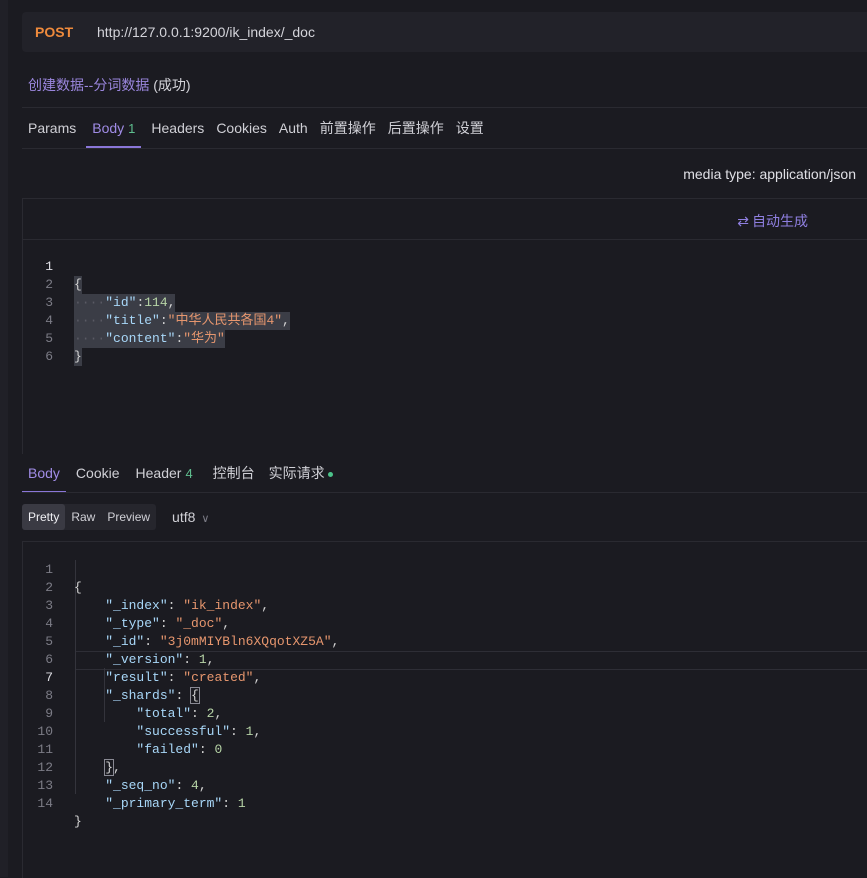 The height and width of the screenshot is (878, 867). I want to click on code-line: 8 "total": 2,, so click(134, 704).